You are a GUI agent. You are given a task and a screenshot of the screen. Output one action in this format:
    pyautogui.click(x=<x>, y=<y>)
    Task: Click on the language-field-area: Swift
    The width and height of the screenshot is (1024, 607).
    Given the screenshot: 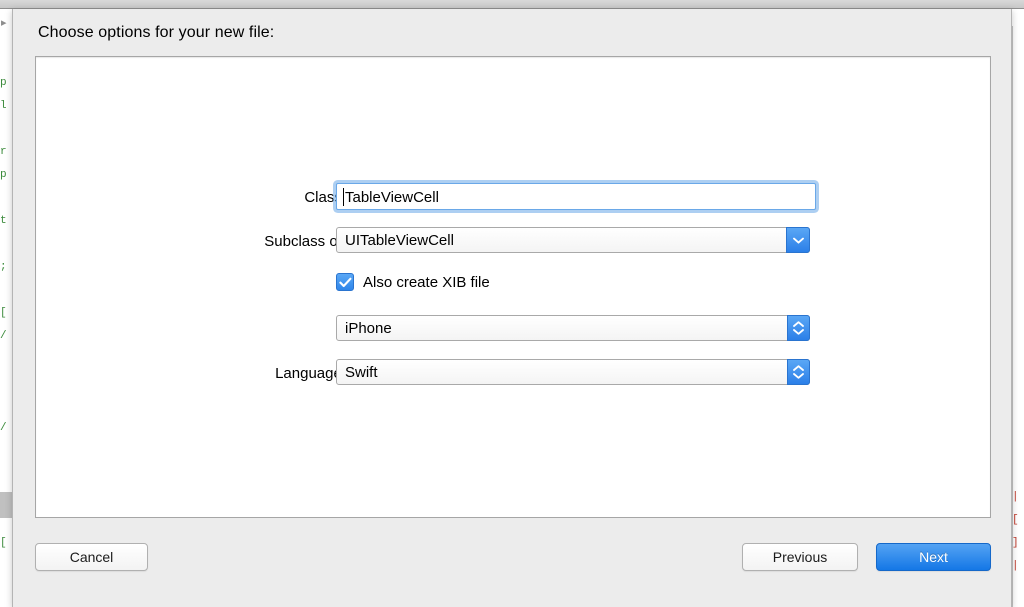 What is the action you would take?
    pyautogui.click(x=573, y=372)
    